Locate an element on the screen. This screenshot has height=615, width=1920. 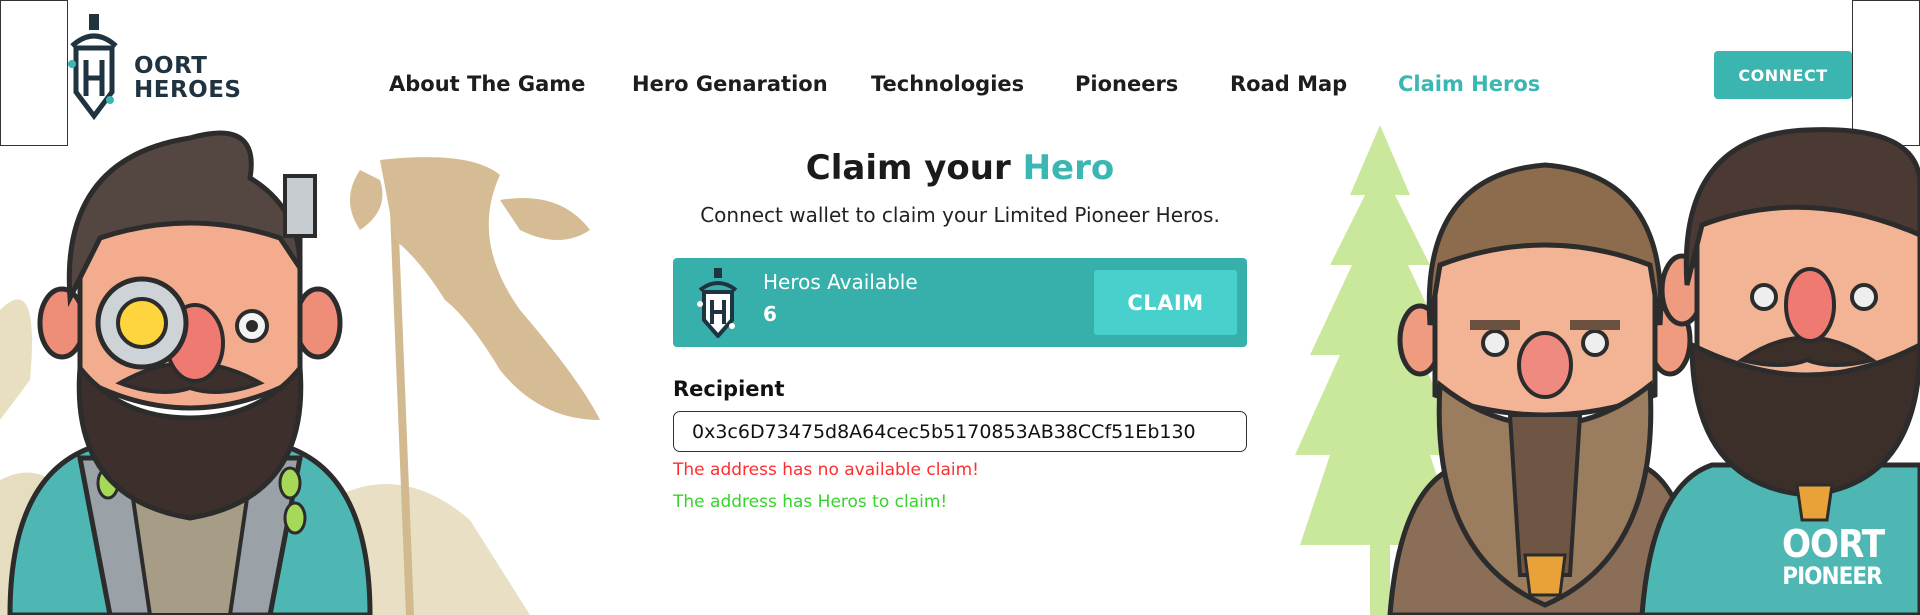
nav-item-pioneers: Pioneers is located at coordinates (1126, 84).